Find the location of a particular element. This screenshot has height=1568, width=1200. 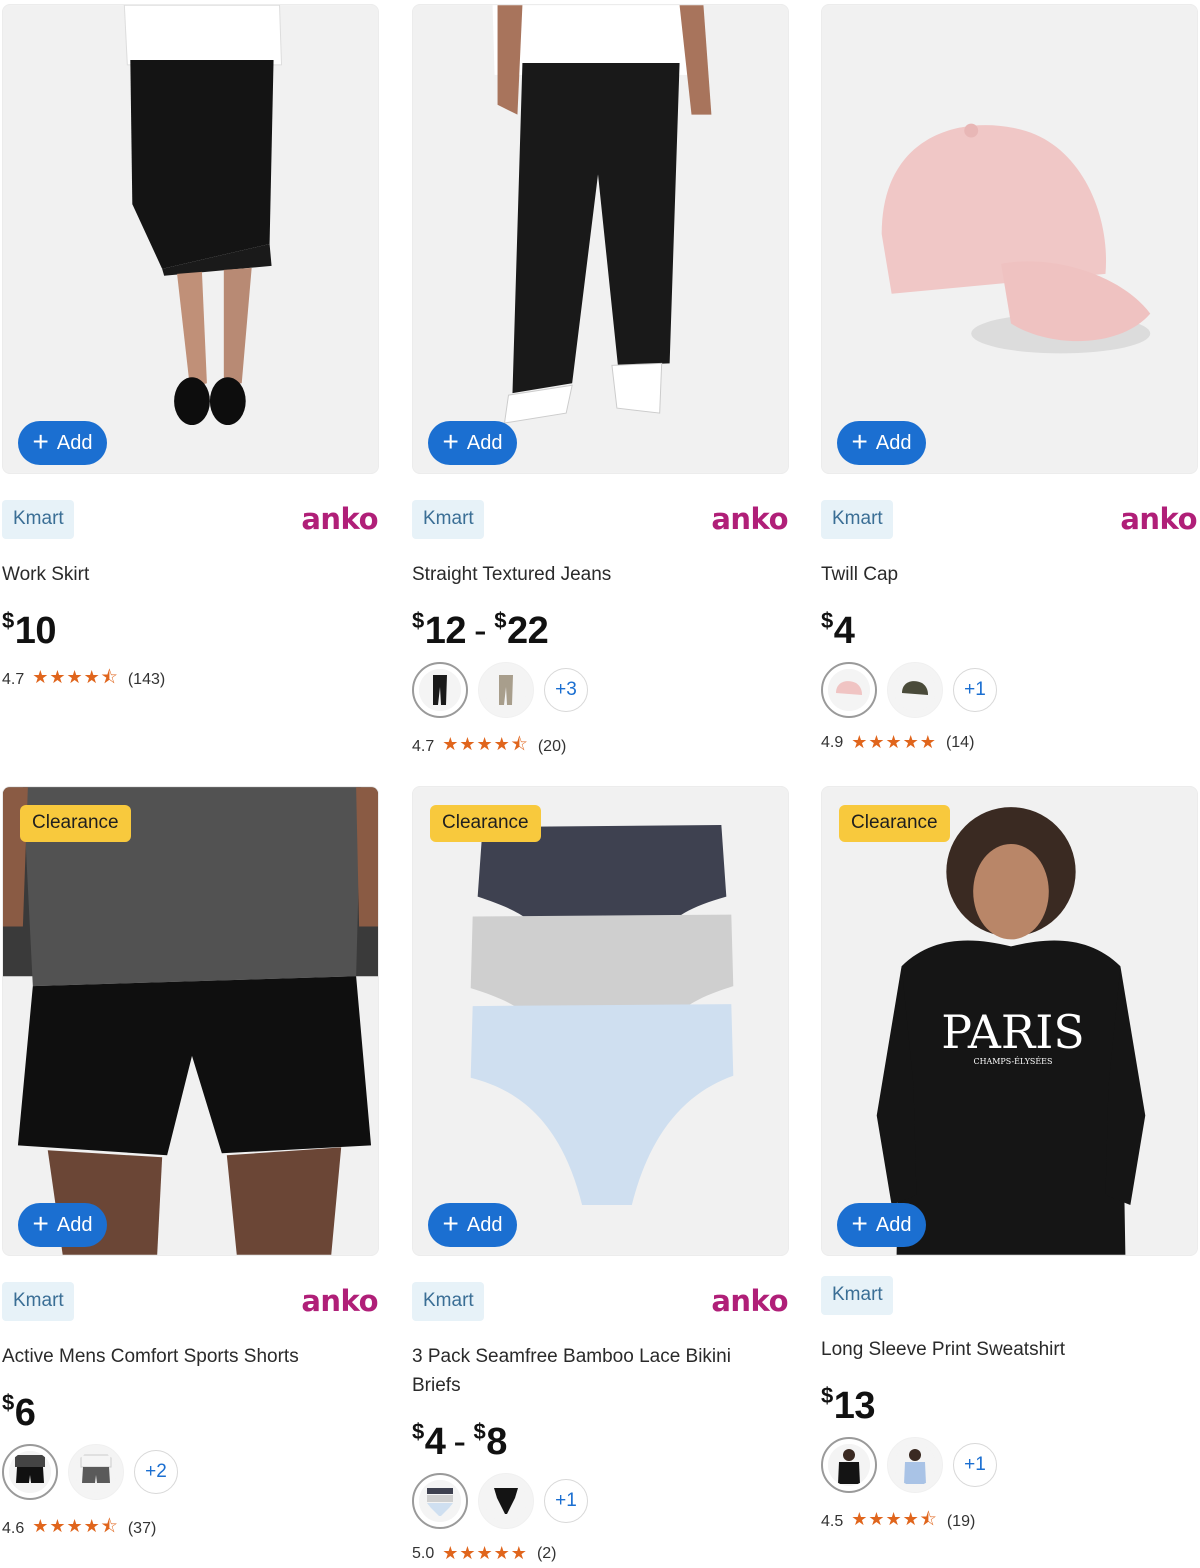

rating-count: (37) is located at coordinates (142, 1528).